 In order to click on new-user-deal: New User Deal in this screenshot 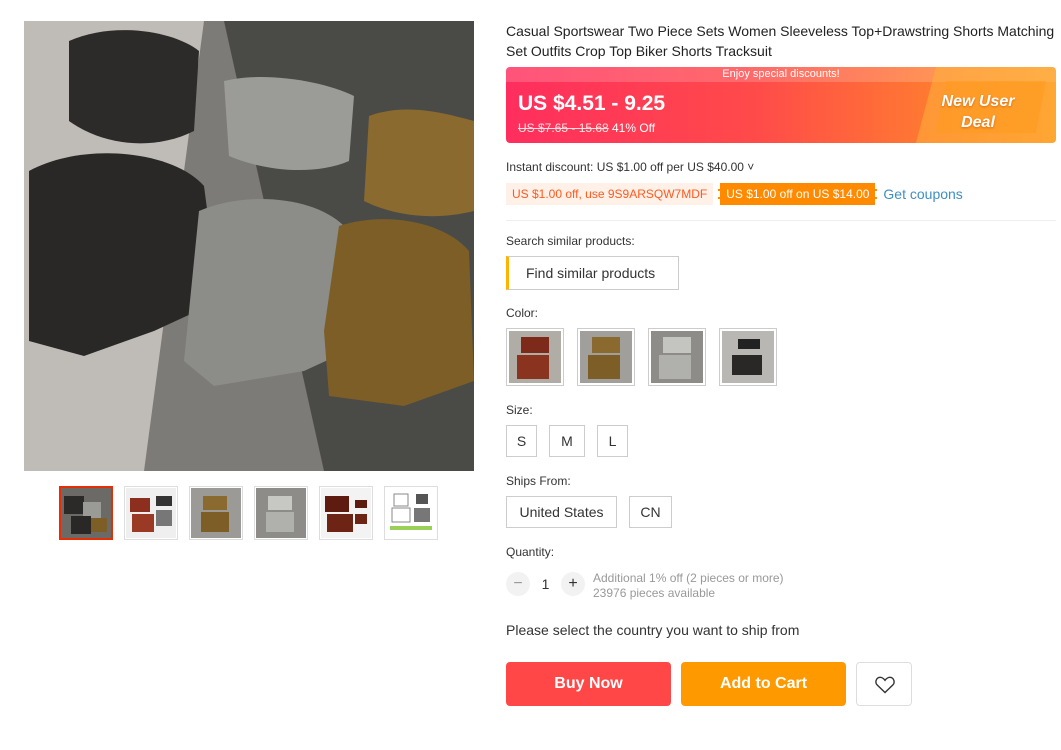, I will do `click(978, 112)`.